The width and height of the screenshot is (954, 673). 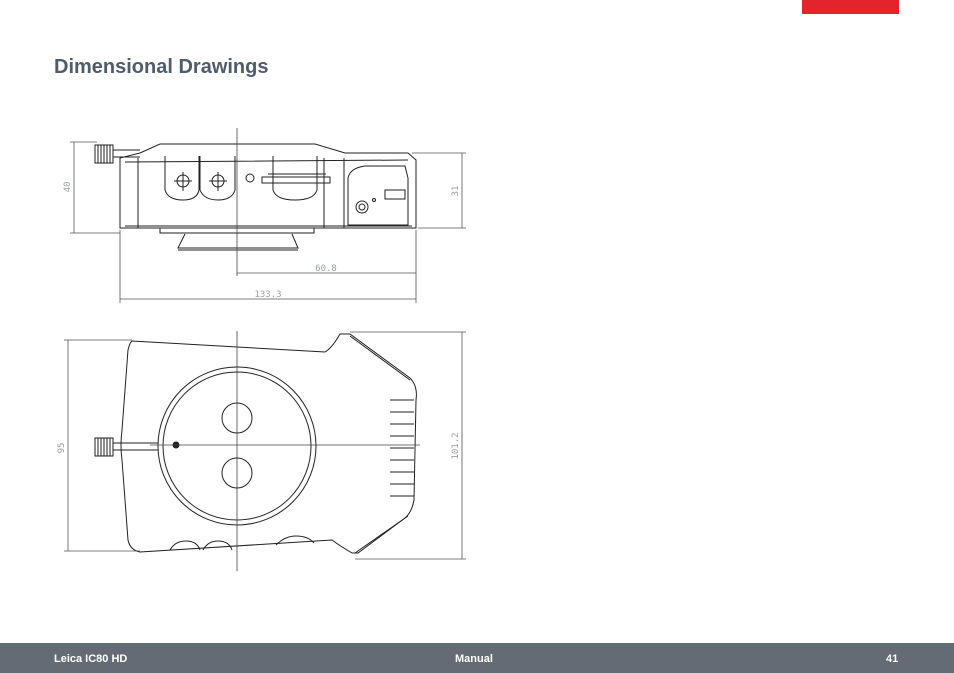 What do you see at coordinates (456, 445) in the screenshot?
I see `dim-top-height-right: 101.2` at bounding box center [456, 445].